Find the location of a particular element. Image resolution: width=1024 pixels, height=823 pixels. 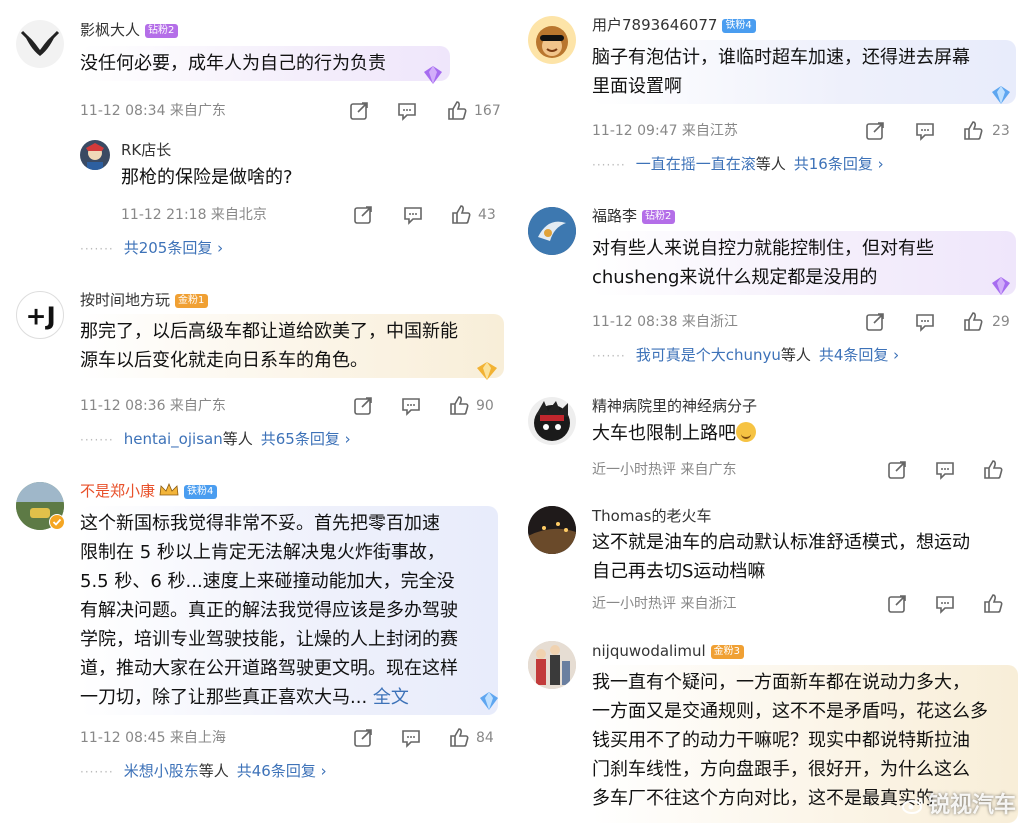

comment-meta: 11-12 08:34 来自广东 is located at coordinates (153, 111).